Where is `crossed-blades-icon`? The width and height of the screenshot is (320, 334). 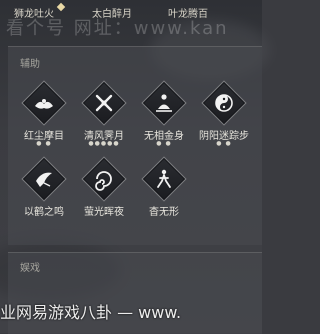
crossed-blades-icon is located at coordinates (104, 103).